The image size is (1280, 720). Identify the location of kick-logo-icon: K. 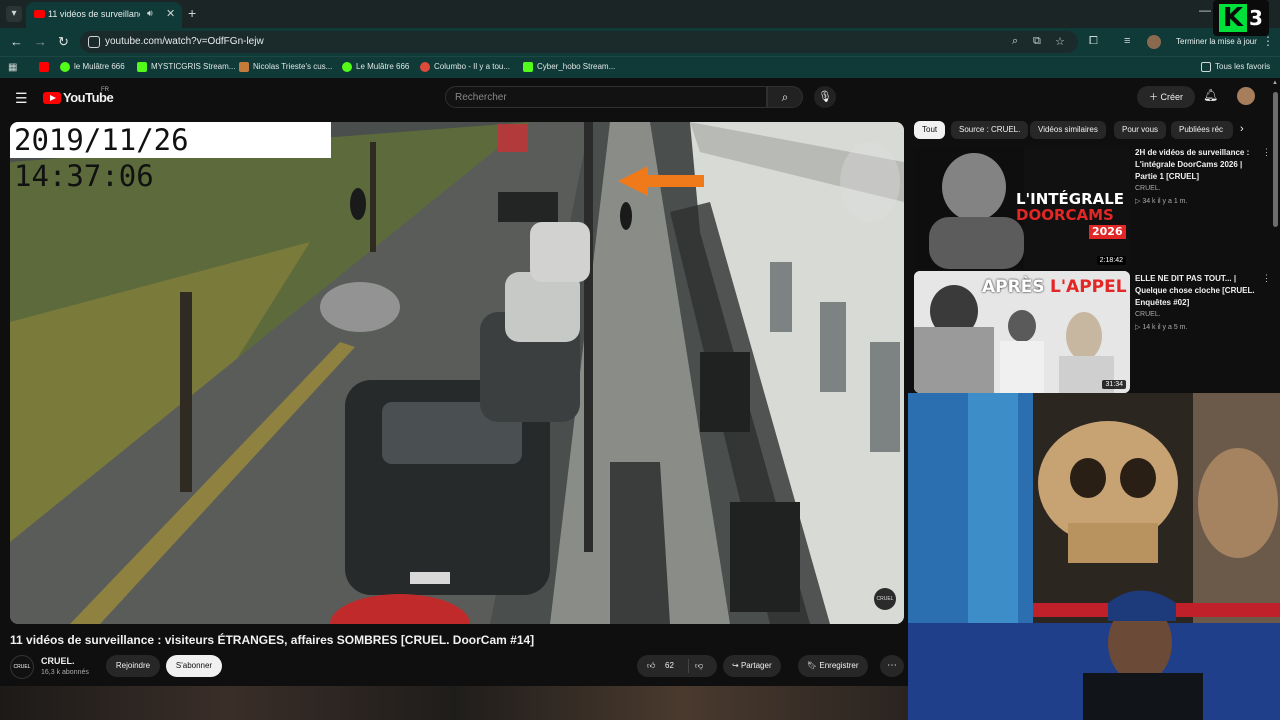
(1233, 18).